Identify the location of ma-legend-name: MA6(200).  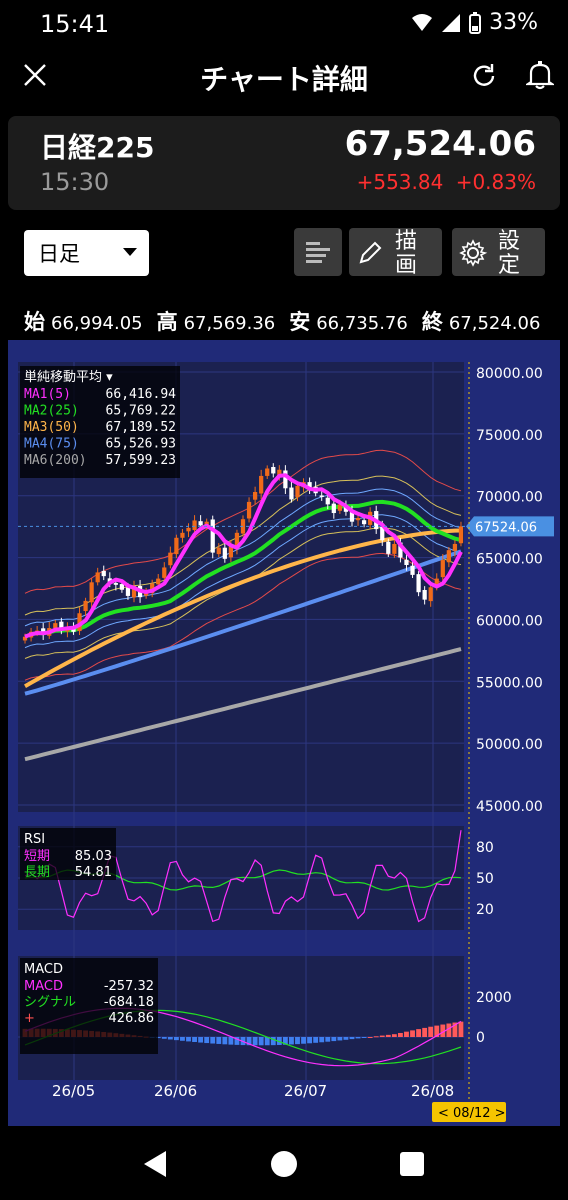
(55, 460).